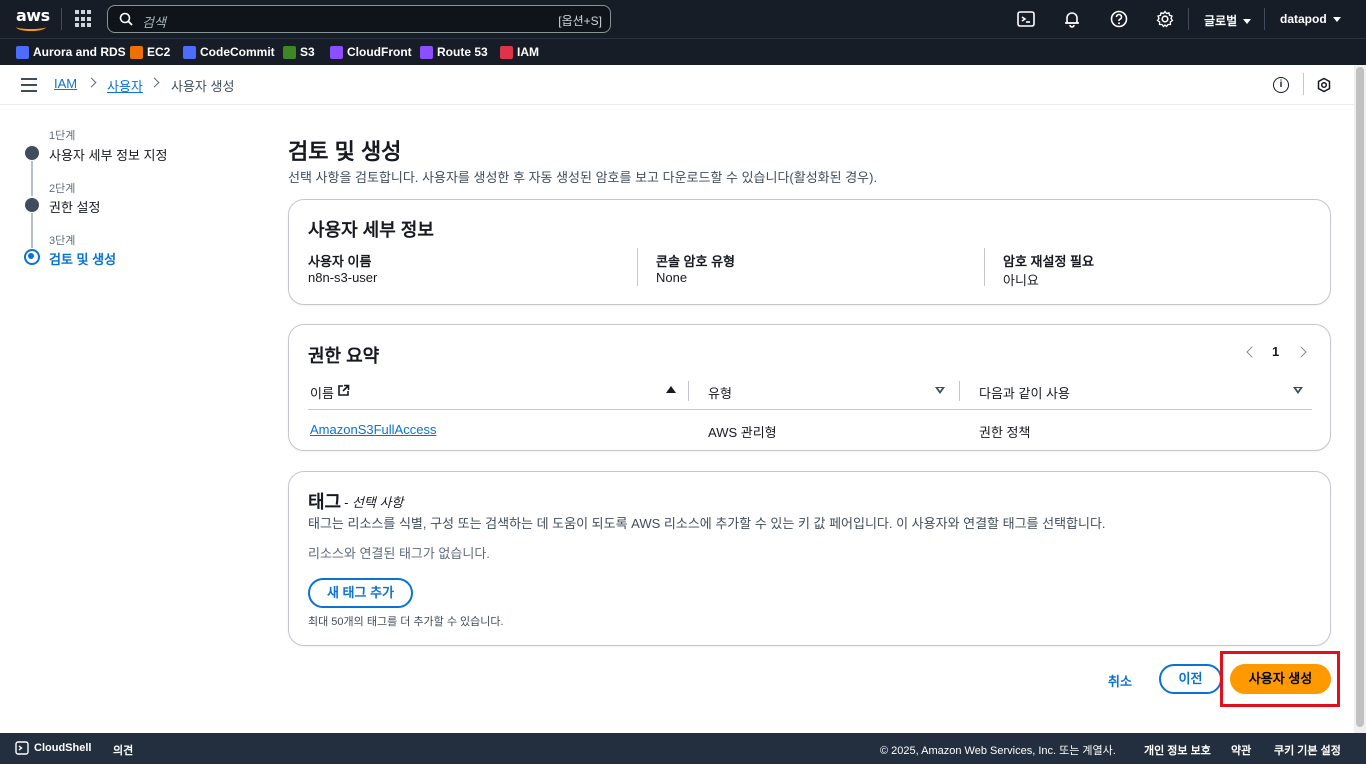 This screenshot has height=764, width=1366. I want to click on cancel-button: 취소, so click(1120, 680).